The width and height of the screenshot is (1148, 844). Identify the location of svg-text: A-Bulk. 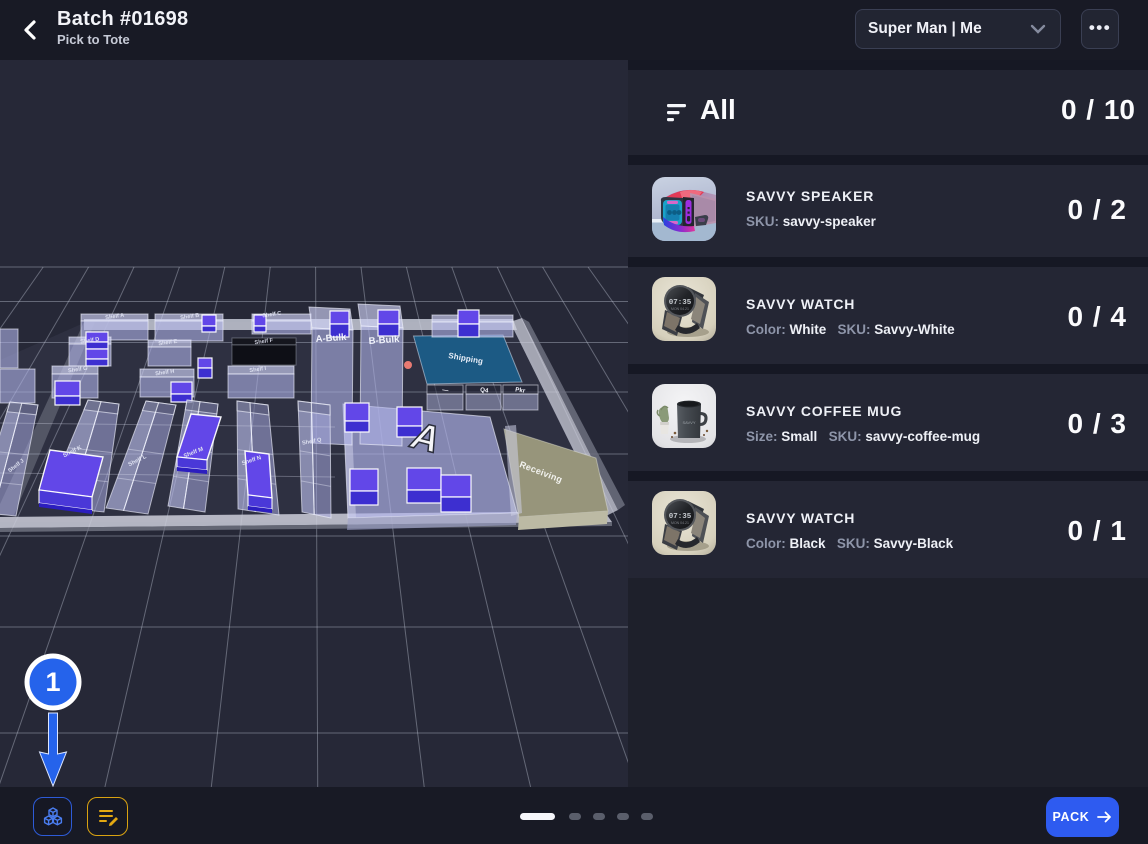
(331, 338).